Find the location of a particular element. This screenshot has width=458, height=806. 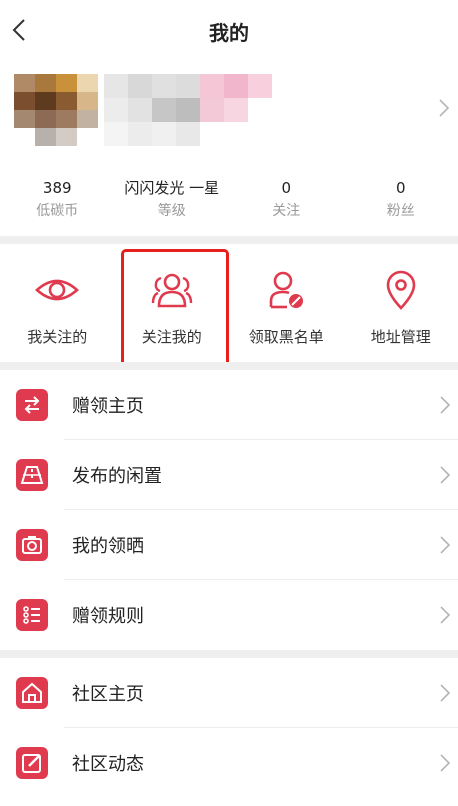

menu-item-community-feed: 社区动态 is located at coordinates (229, 763).